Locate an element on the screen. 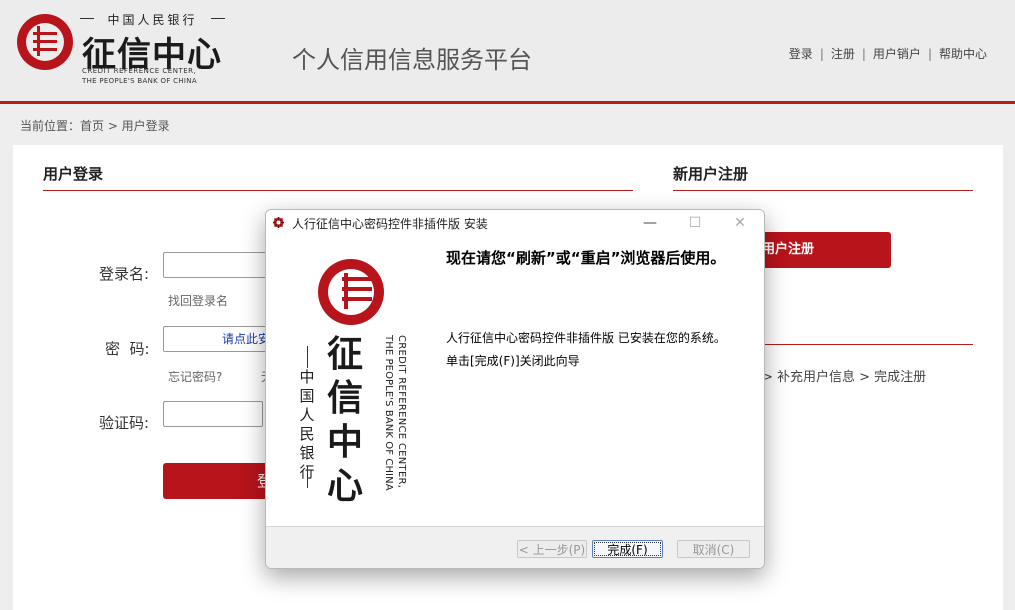  logo-english-line2: THE PEOPLE'S BANK OF CHINA is located at coordinates (139, 81).